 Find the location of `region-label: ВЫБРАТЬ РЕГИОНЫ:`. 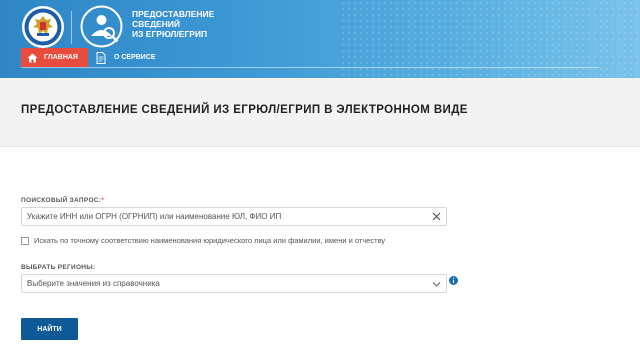

region-label: ВЫБРАТЬ РЕГИОНЫ: is located at coordinates (58, 267).